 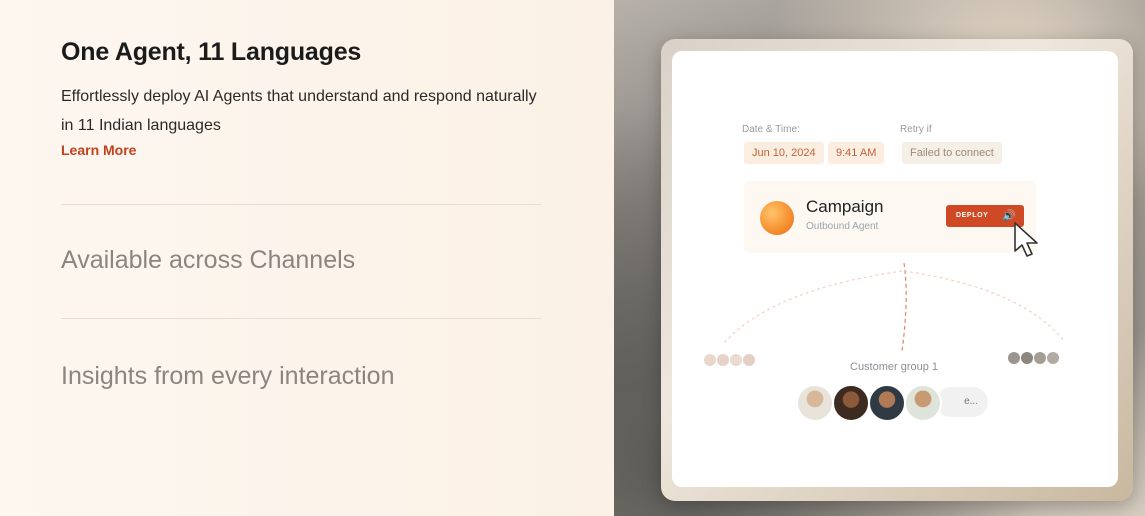 What do you see at coordinates (211, 52) in the screenshot?
I see `feature-title: One Agent, 11 Languages` at bounding box center [211, 52].